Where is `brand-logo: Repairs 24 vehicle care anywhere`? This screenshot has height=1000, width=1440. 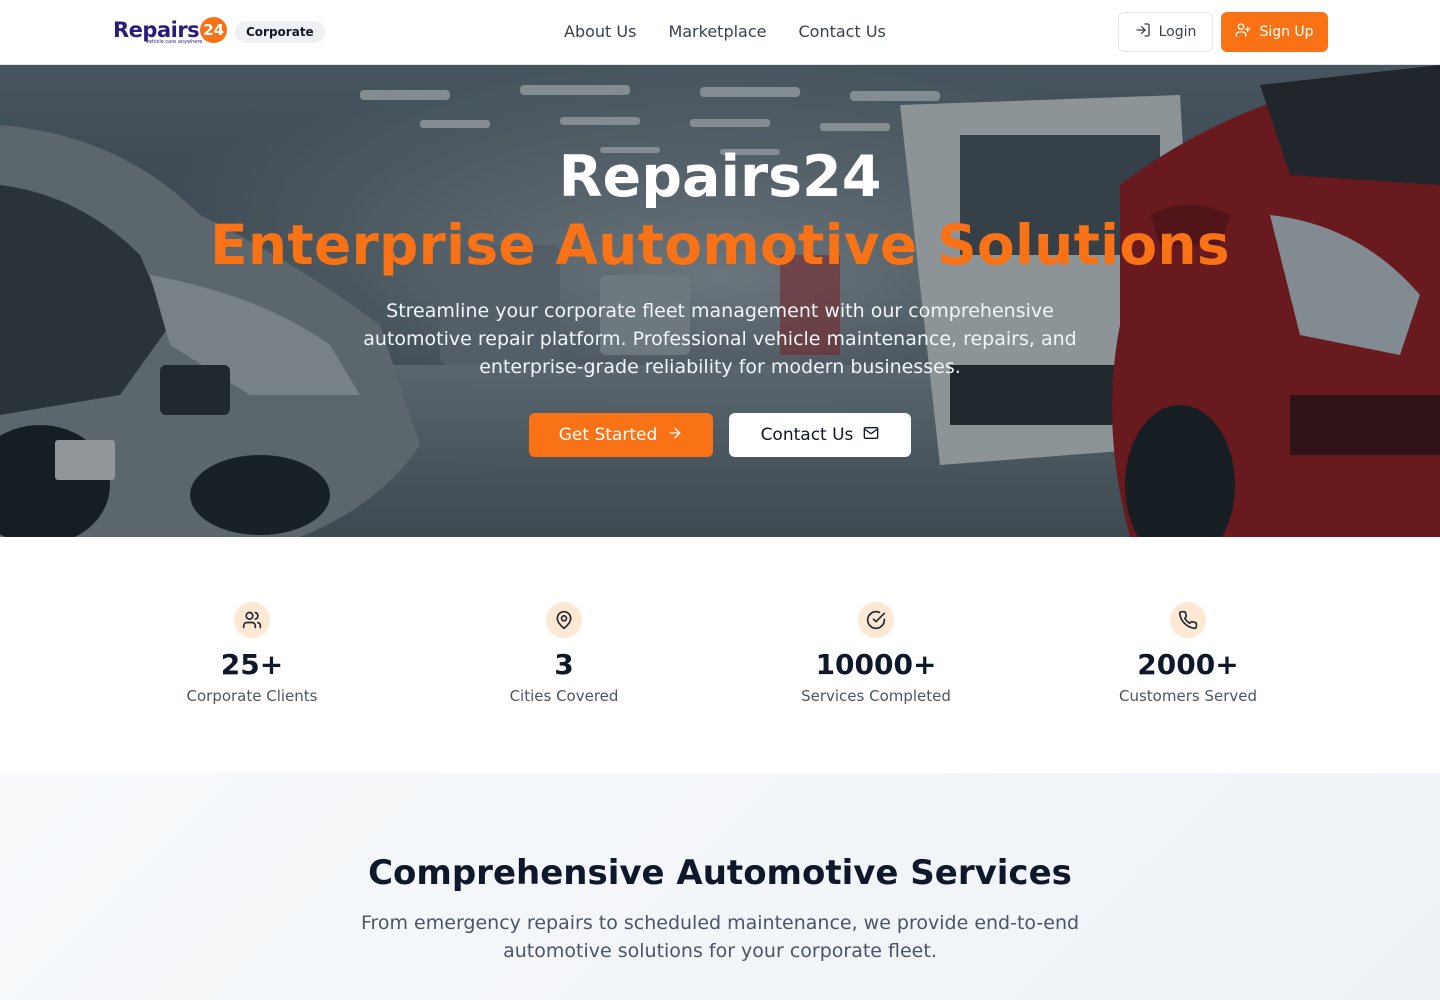 brand-logo: Repairs 24 vehicle care anywhere is located at coordinates (170, 31).